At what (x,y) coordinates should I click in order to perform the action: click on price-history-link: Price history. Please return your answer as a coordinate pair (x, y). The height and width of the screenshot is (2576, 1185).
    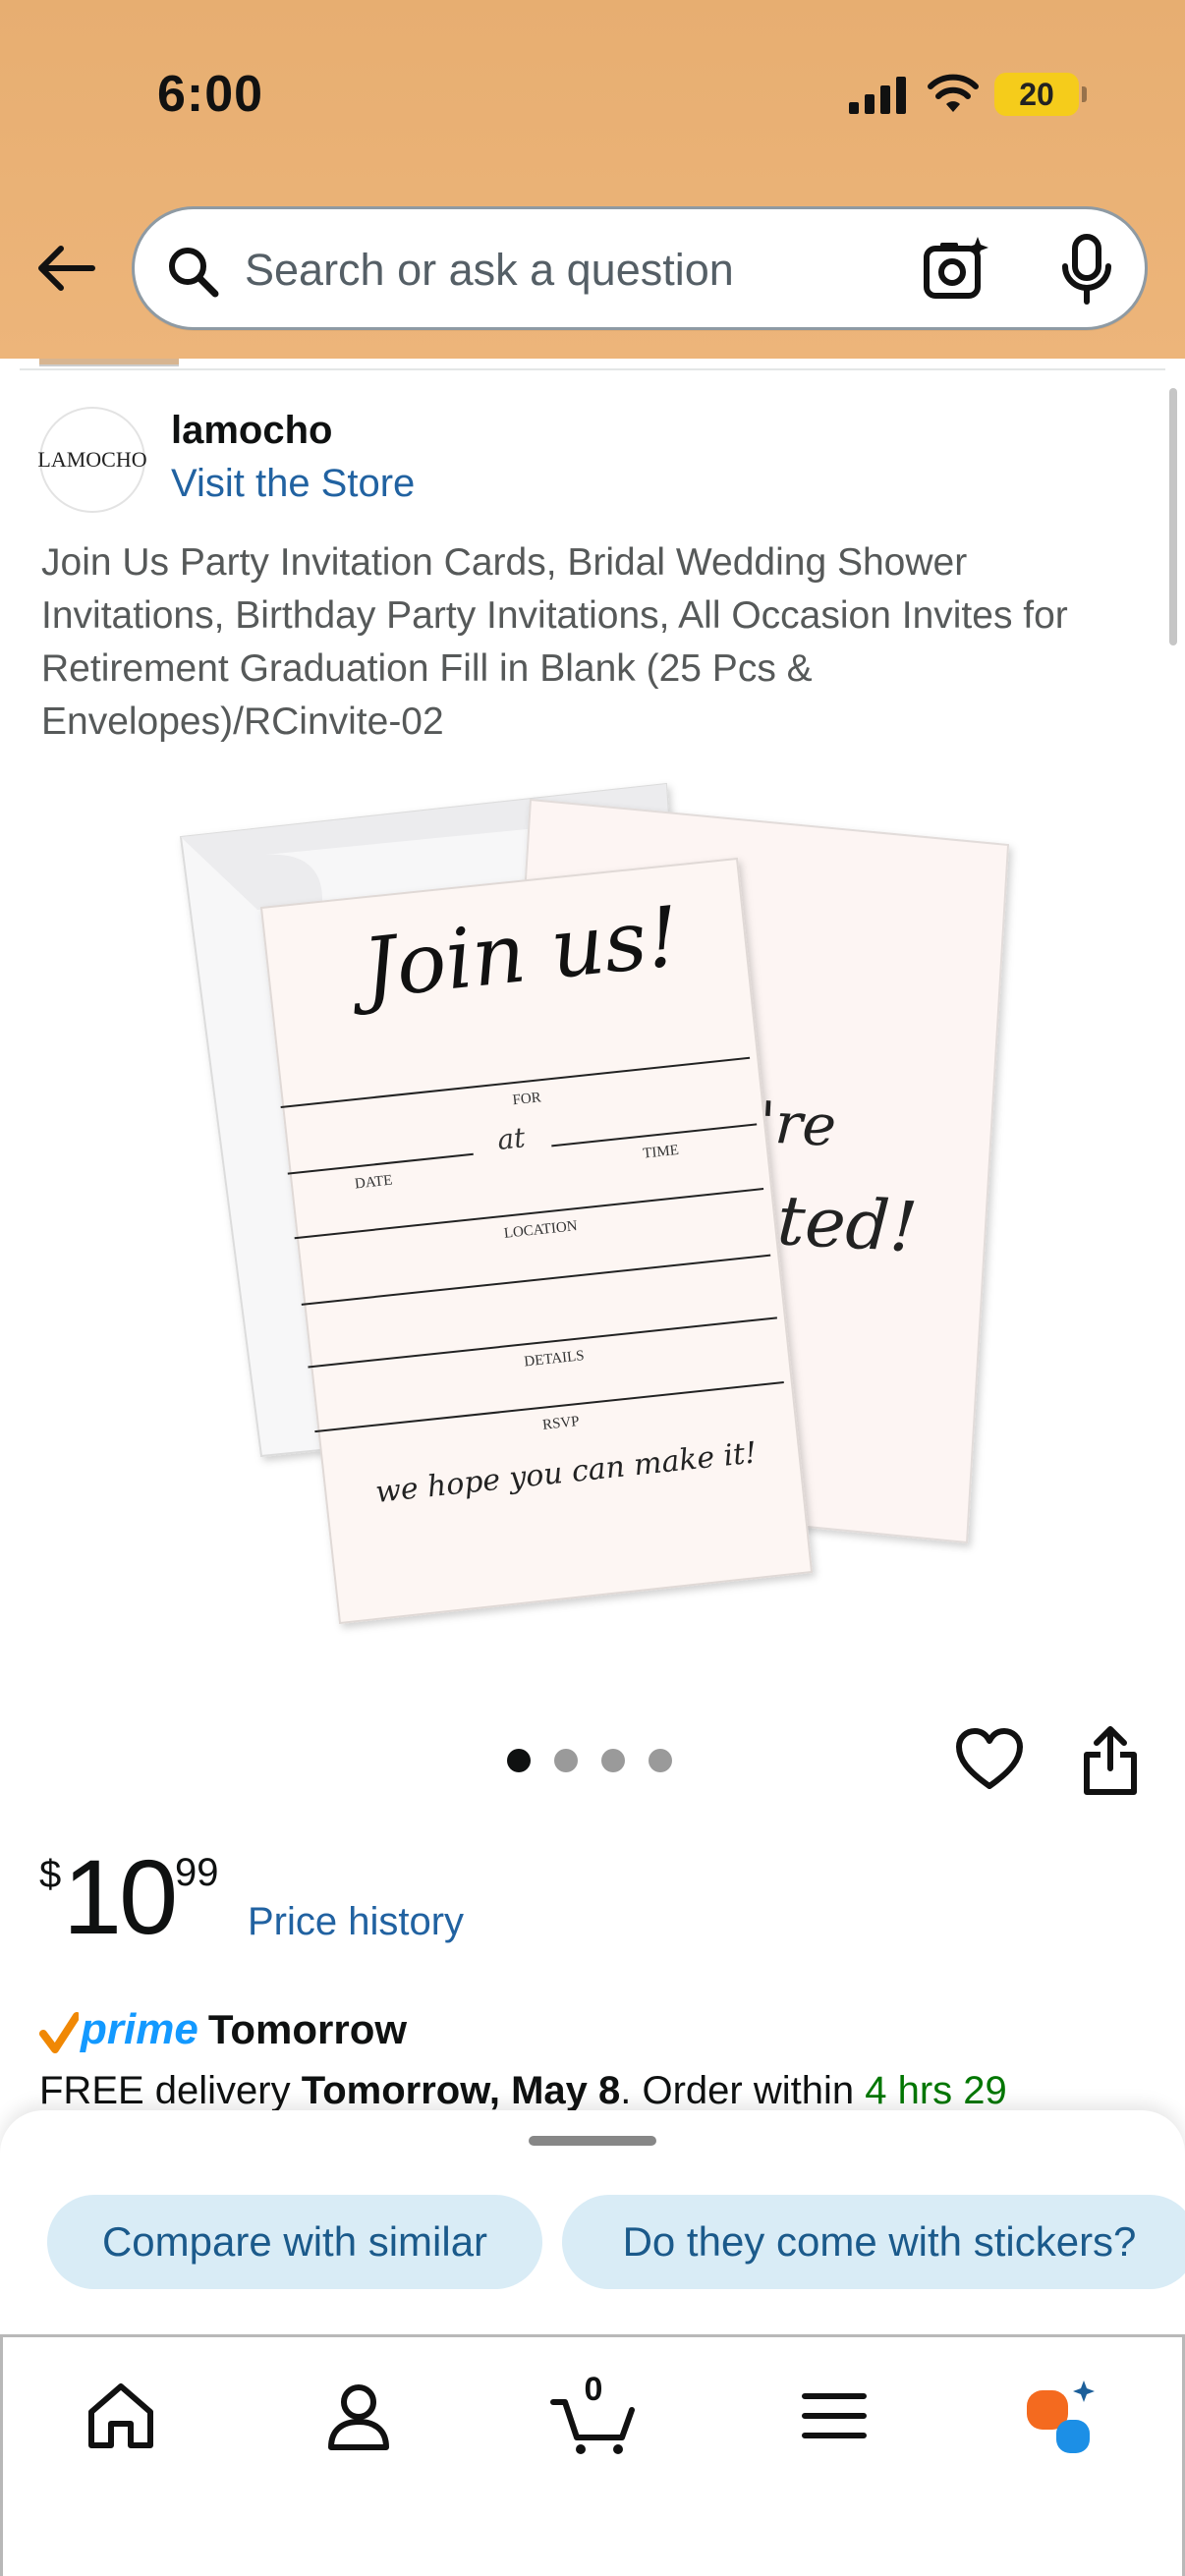
    Looking at the image, I should click on (356, 1922).